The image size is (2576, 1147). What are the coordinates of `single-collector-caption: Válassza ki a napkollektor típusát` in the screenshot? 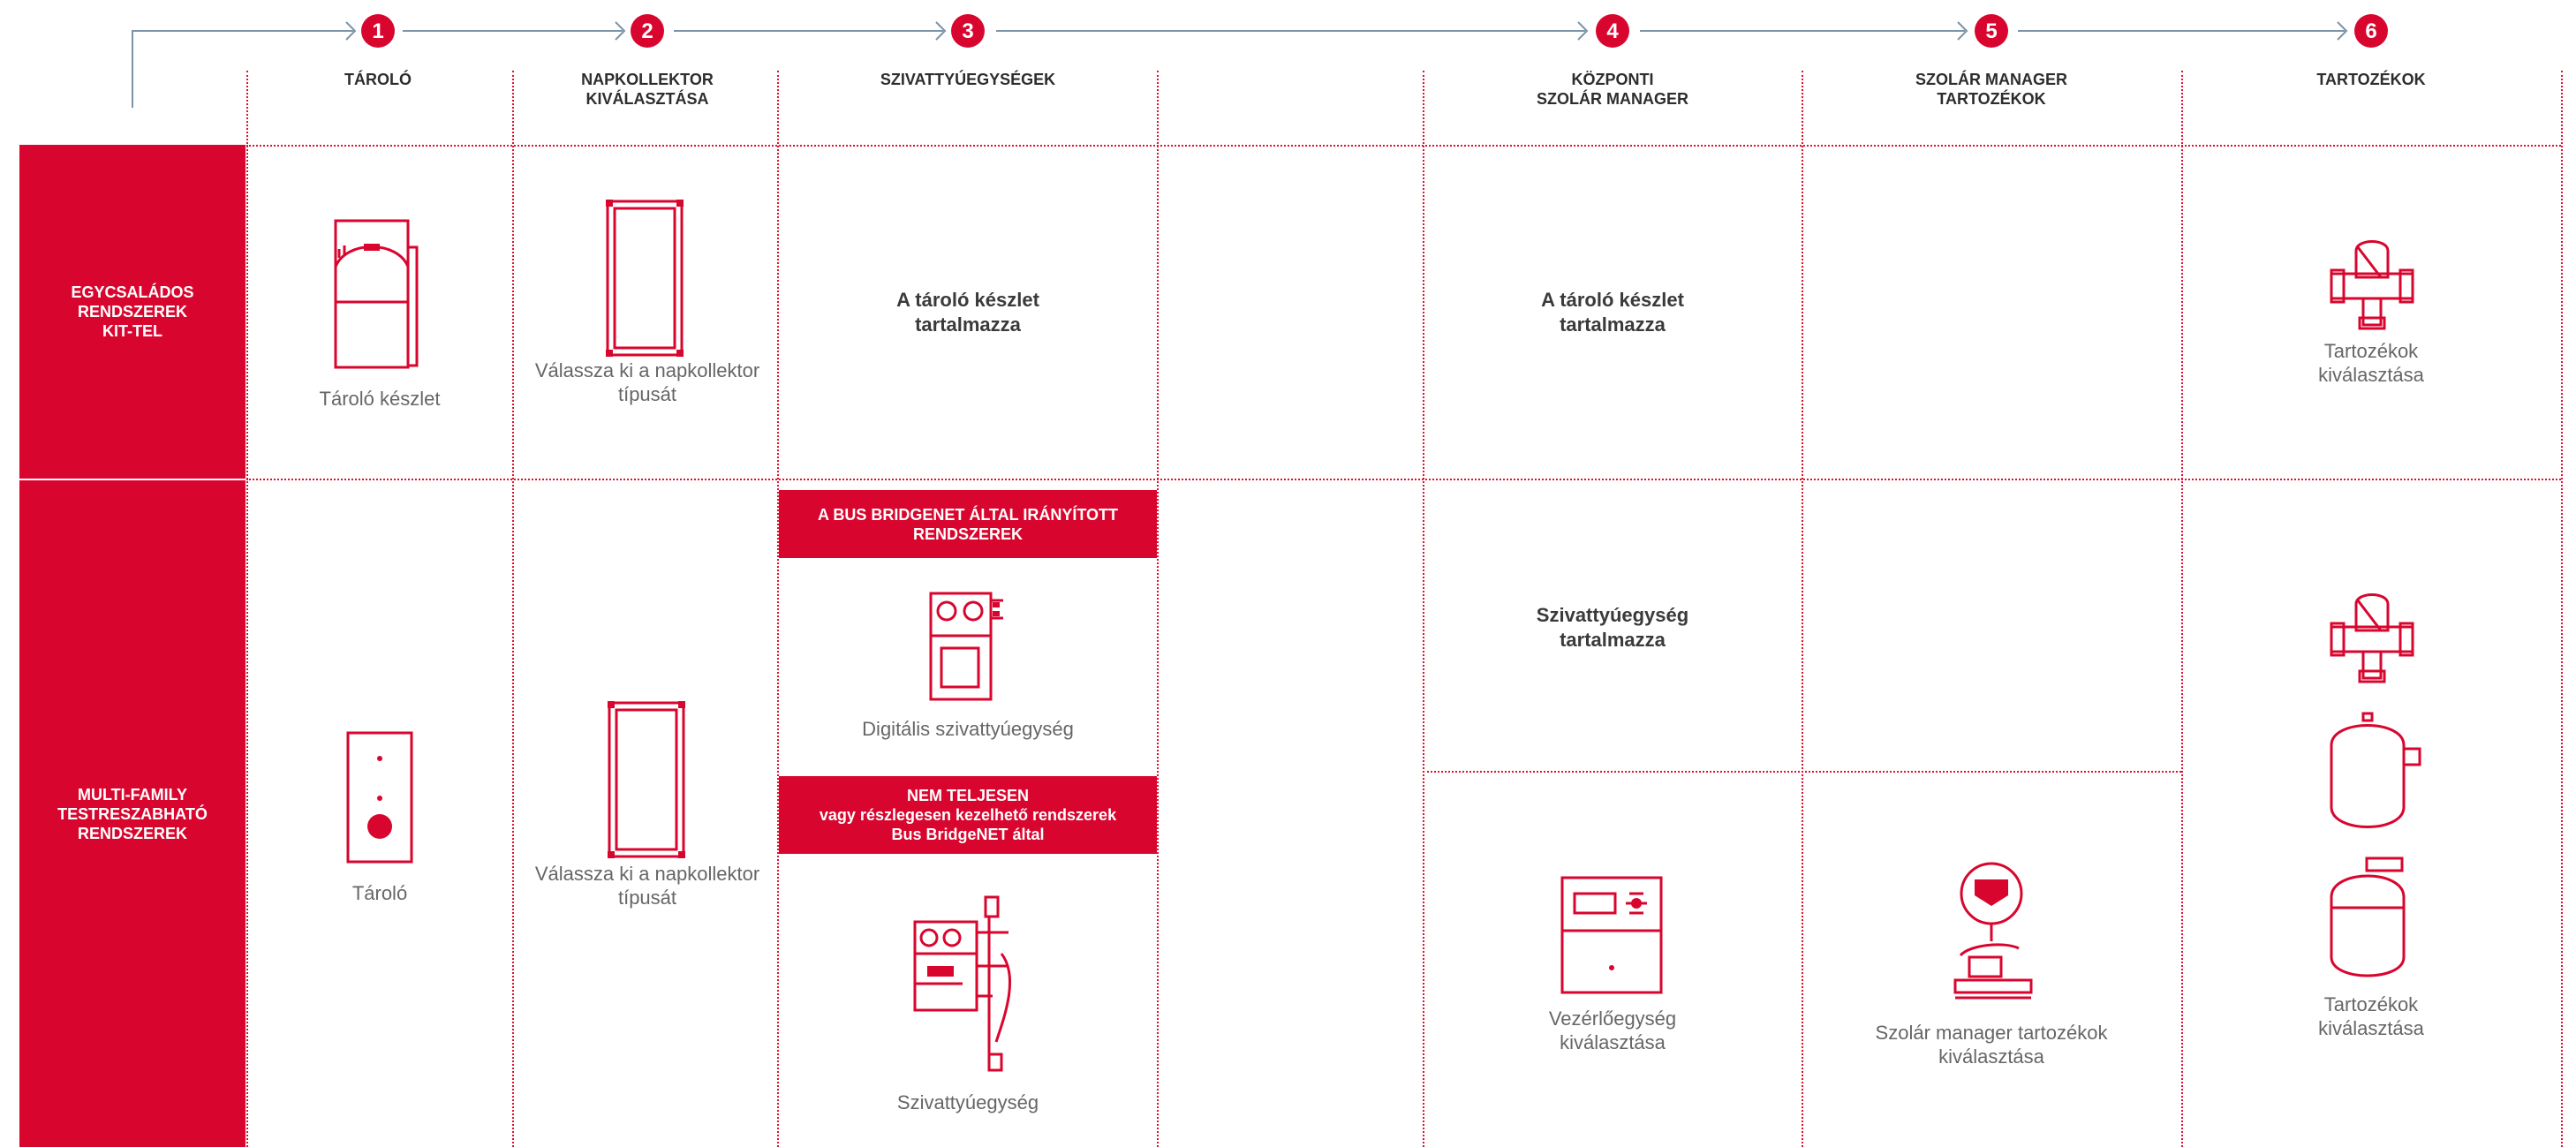 It's located at (647, 382).